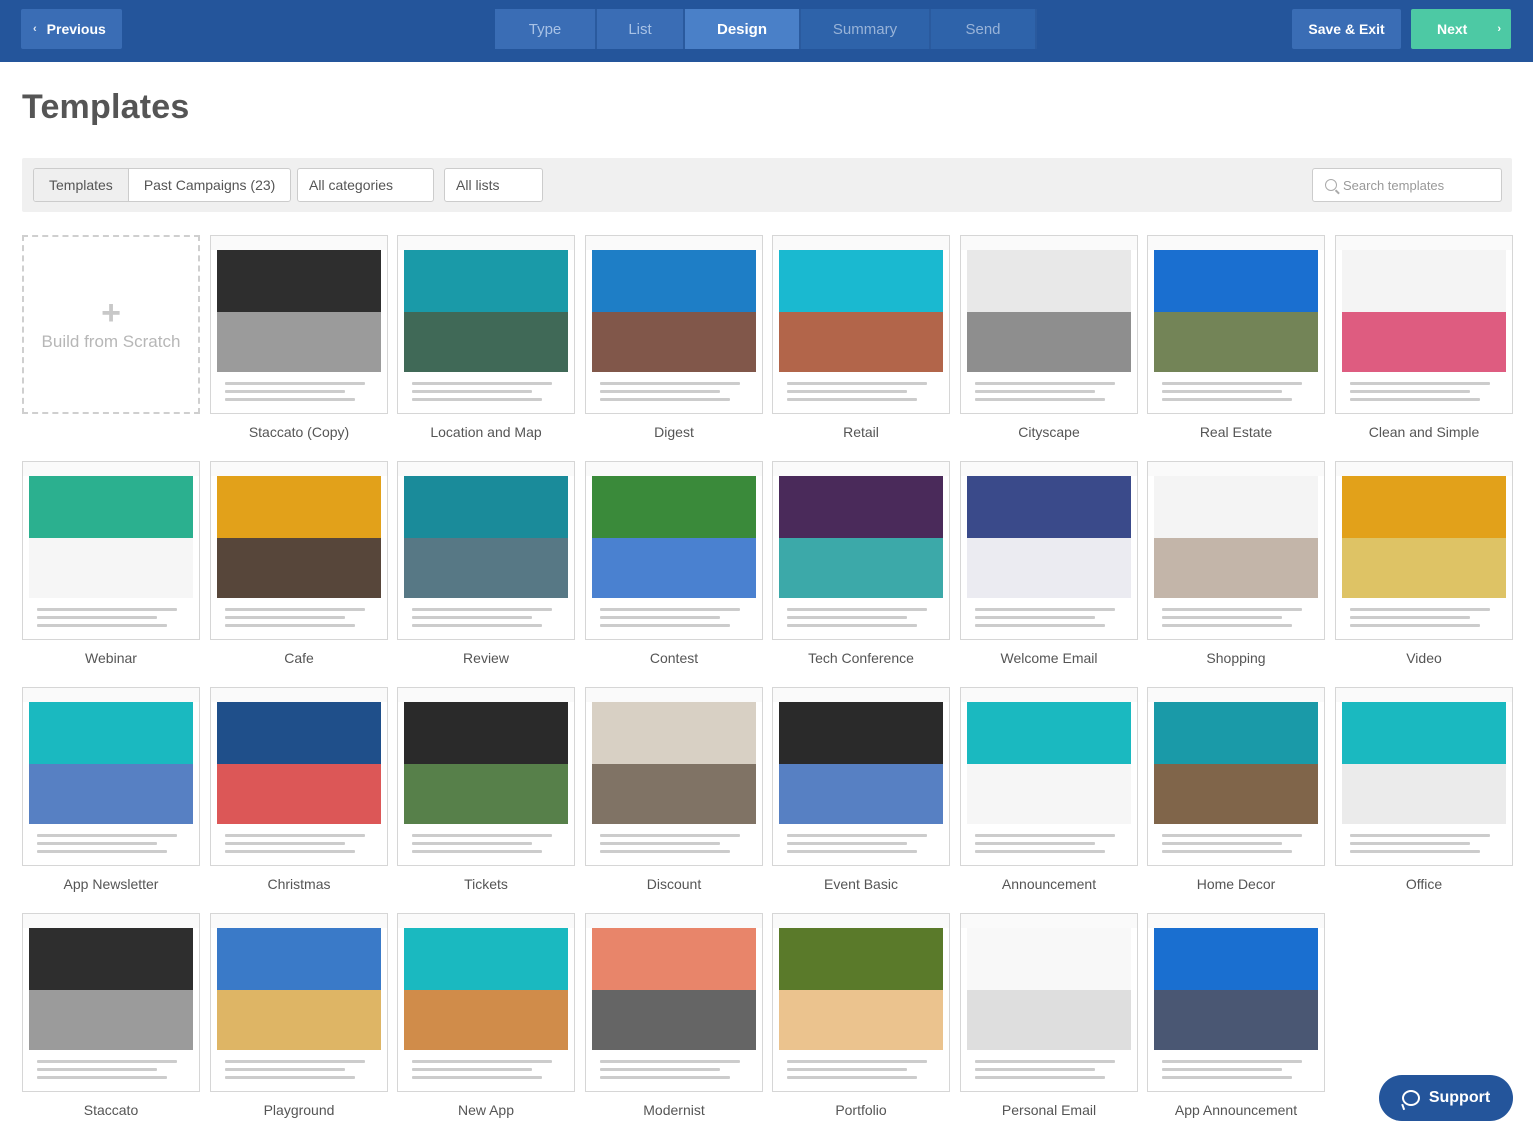  I want to click on template-card-office: Office, so click(1424, 789).